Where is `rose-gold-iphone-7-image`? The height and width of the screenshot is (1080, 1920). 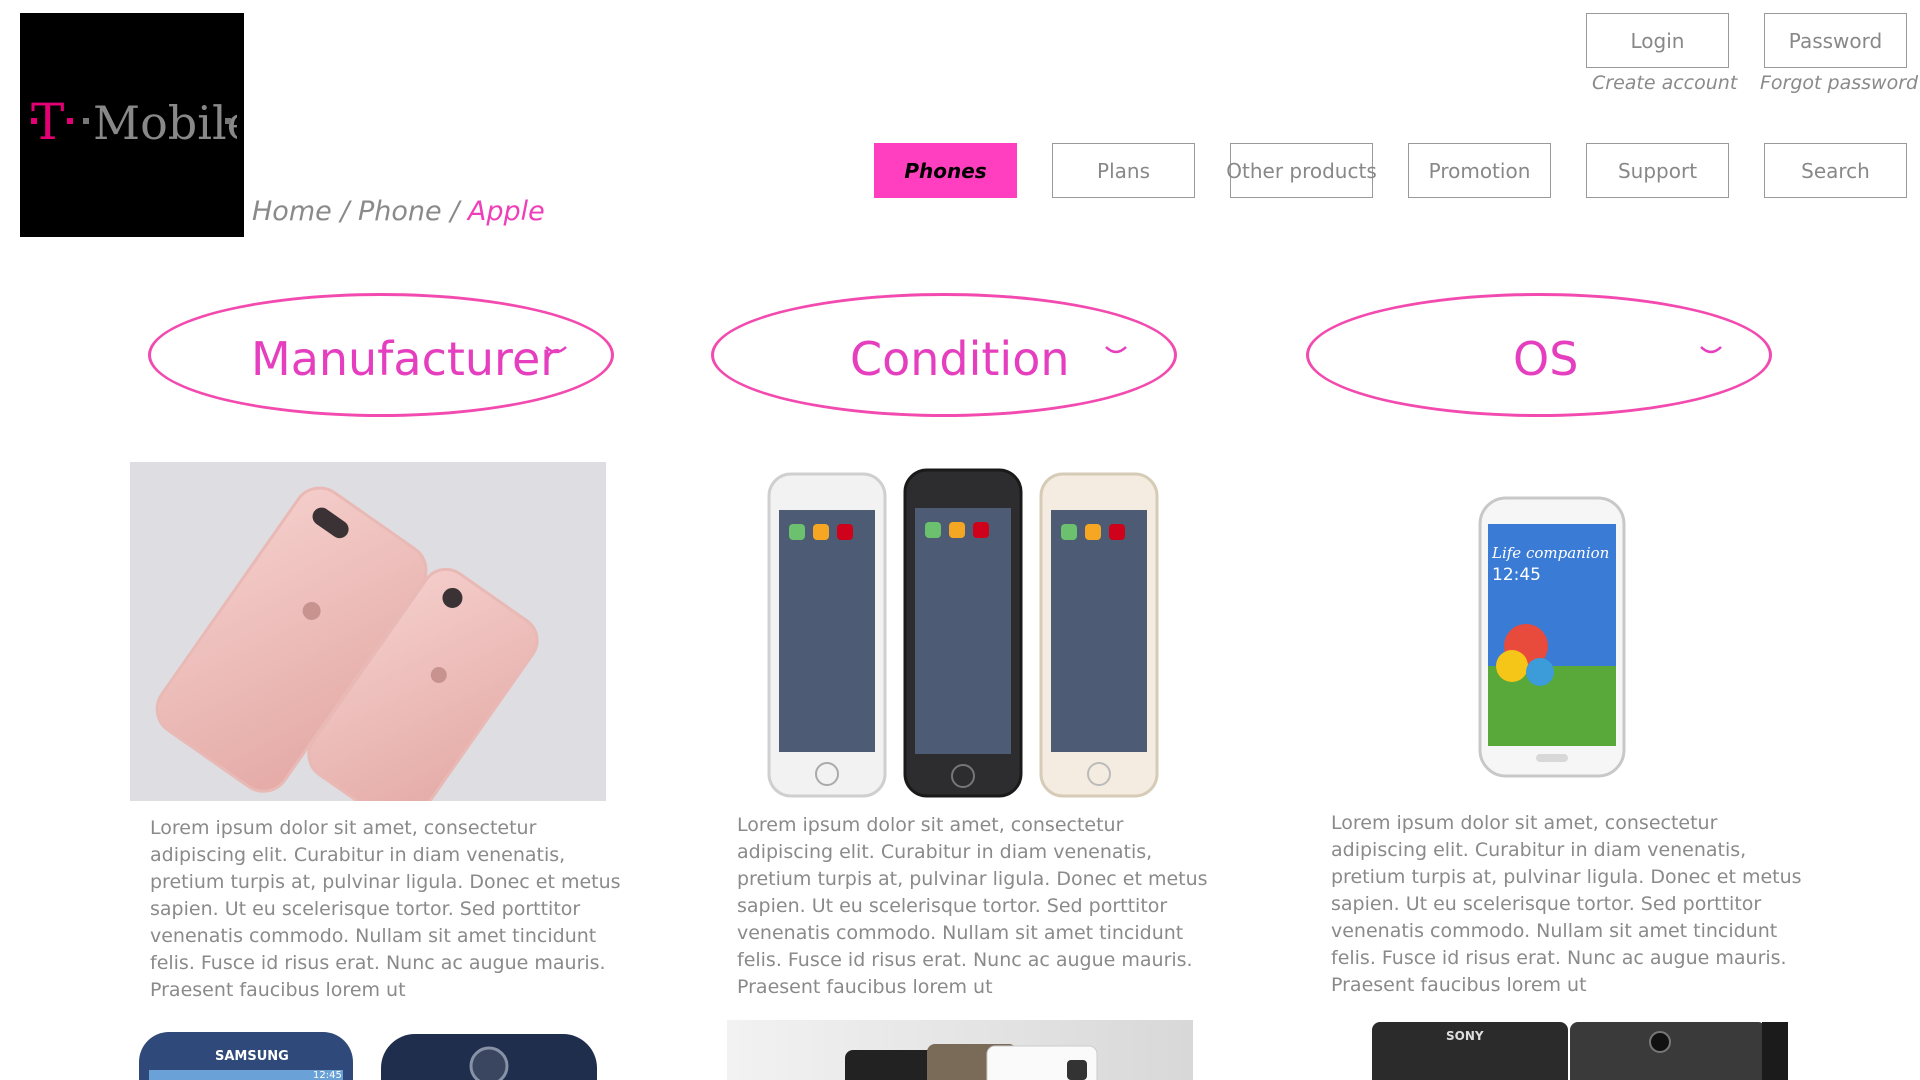
rose-gold-iphone-7-image is located at coordinates (368, 631).